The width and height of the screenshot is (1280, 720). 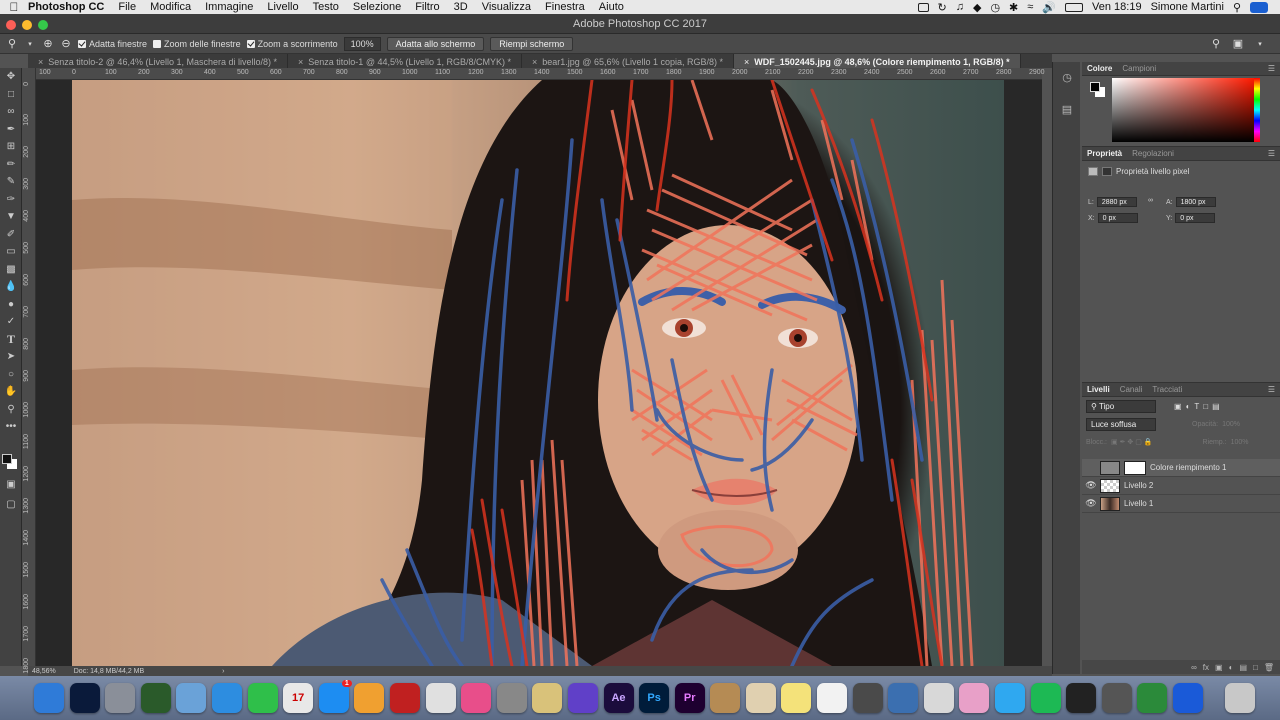 I want to click on fit-windows-checkbox: Adatta finestre, so click(x=112, y=44).